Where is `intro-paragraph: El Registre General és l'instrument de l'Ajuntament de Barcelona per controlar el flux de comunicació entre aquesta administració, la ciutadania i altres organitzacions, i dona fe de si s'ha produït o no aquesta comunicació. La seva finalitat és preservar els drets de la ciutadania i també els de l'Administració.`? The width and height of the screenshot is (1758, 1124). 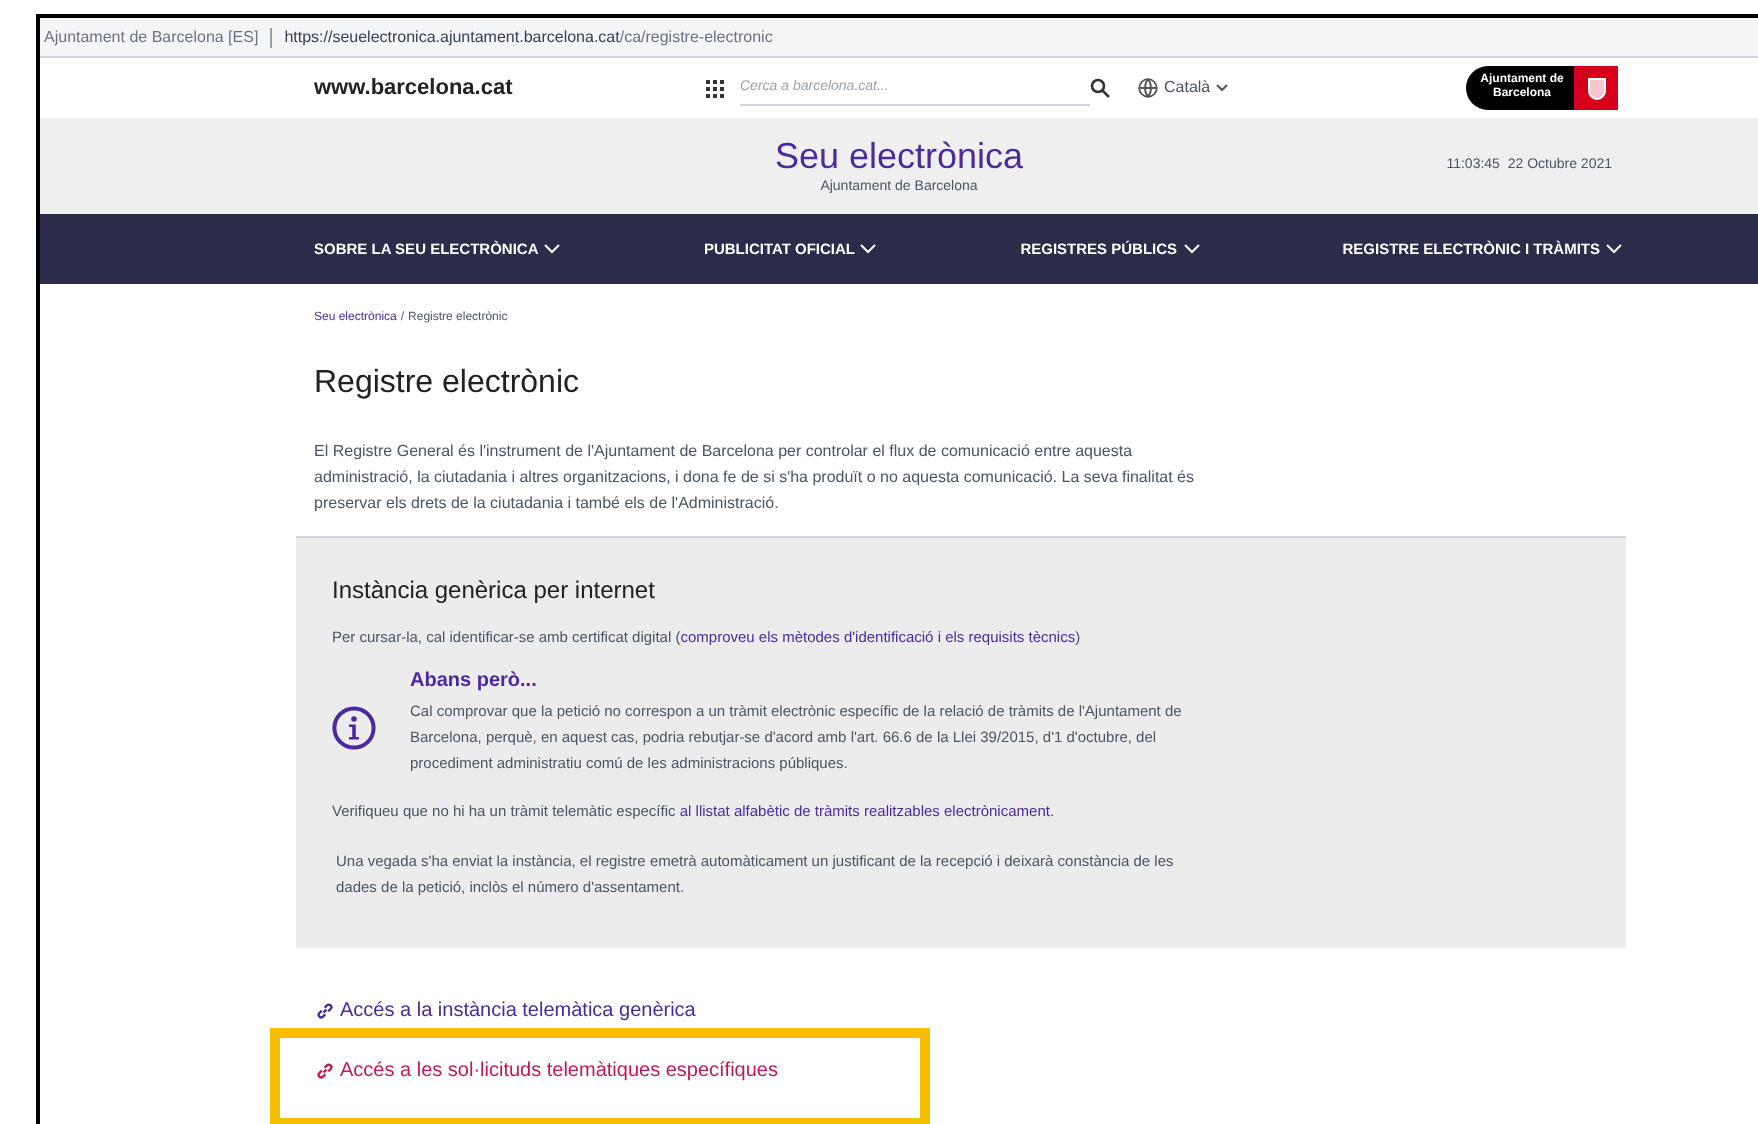
intro-paragraph: El Registre General és l'instrument de l'Ajuntament de Barcelona per controlar el flux de comunicació entre aquesta administració, la ciutadania i altres organitzacions, i dona fe de si s'ha produït o no aquesta comunicació. La seva finalitat és preservar els drets de la ciutadania i també els de l'Administració. is located at coordinates (755, 478).